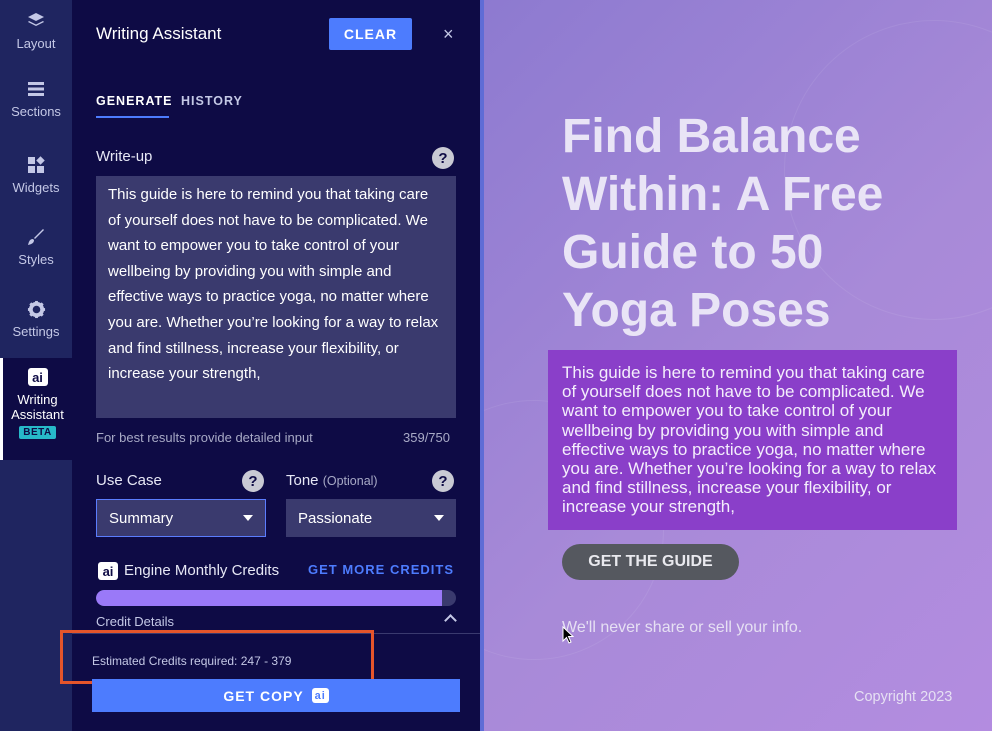 This screenshot has height=731, width=992. I want to click on rail-label: Settings, so click(36, 331).